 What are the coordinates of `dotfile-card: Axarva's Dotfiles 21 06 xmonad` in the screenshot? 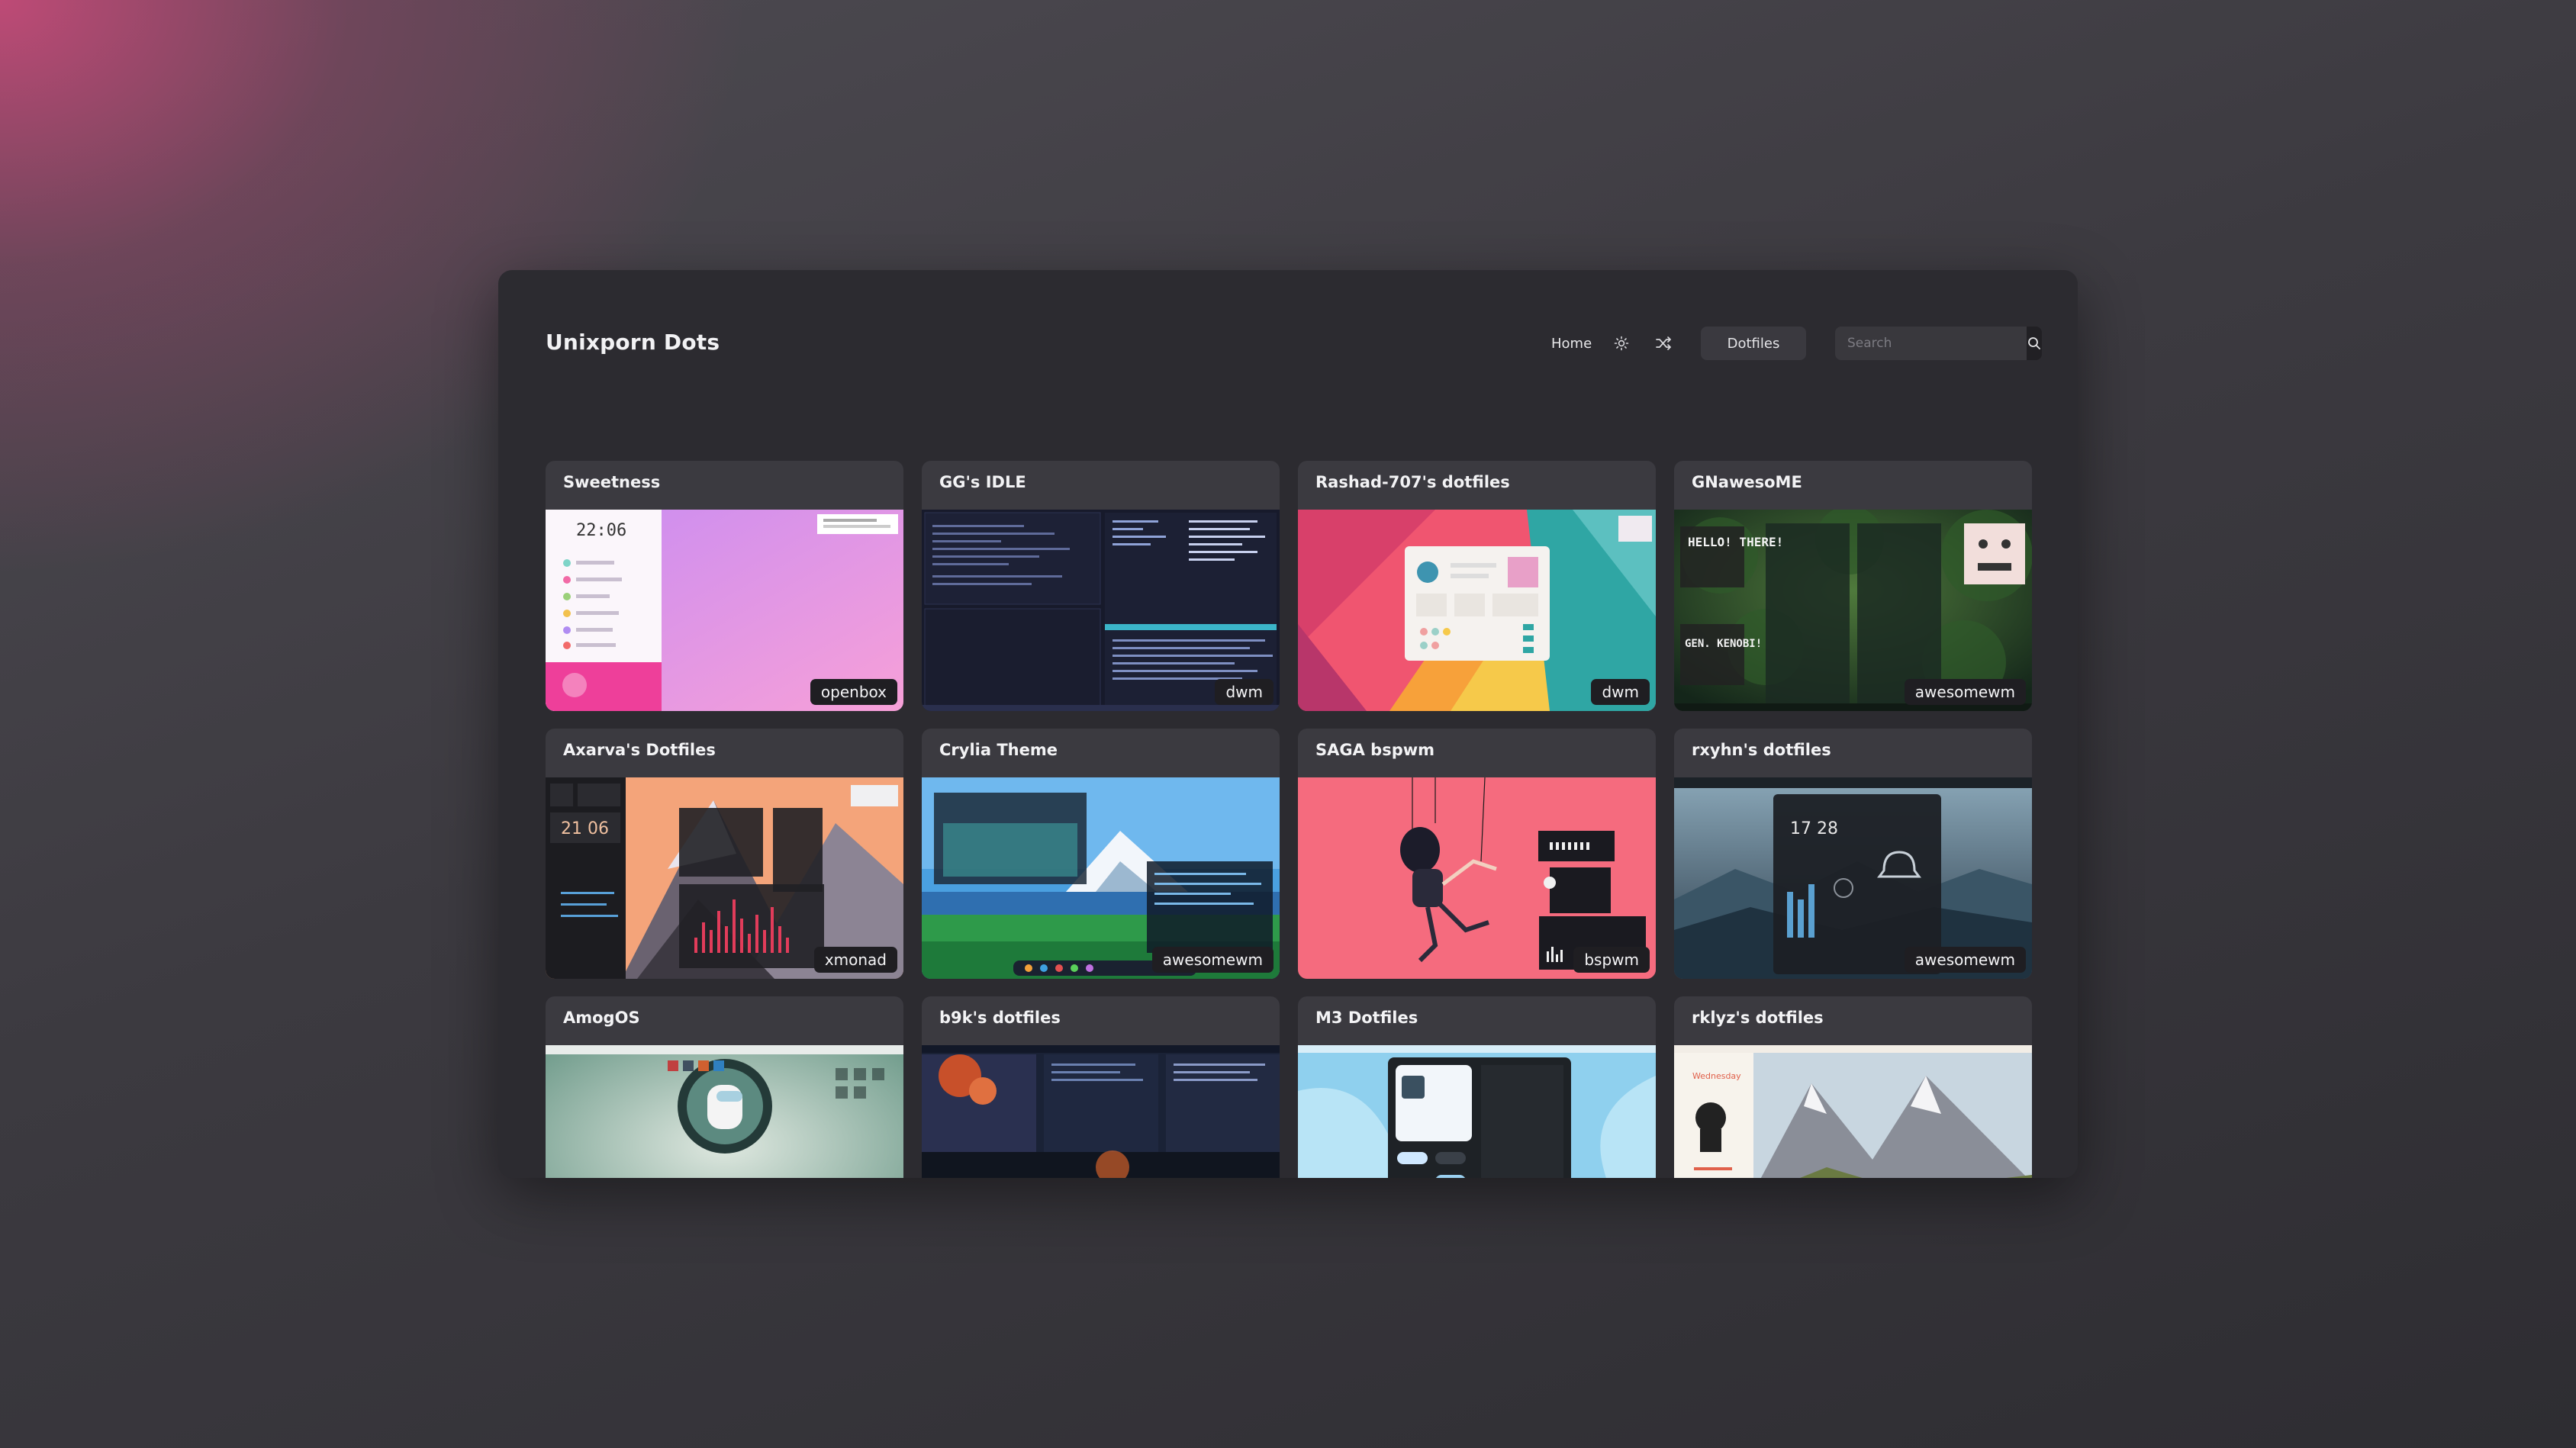 It's located at (724, 854).